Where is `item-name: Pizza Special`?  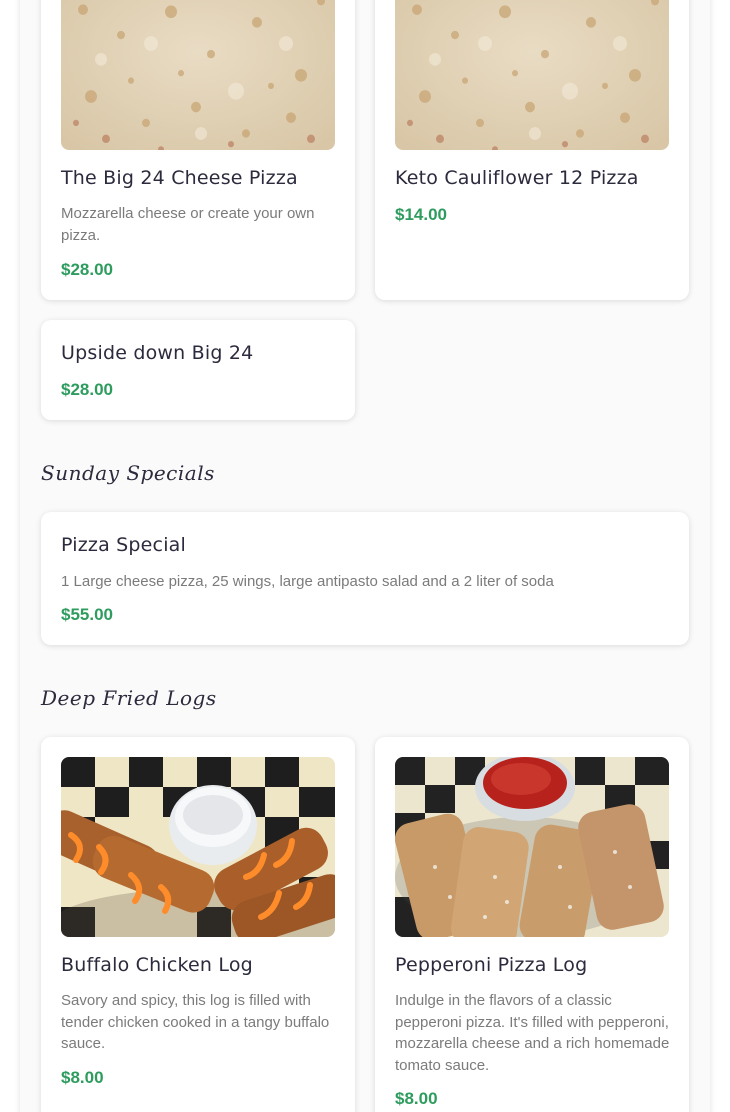 item-name: Pizza Special is located at coordinates (124, 545).